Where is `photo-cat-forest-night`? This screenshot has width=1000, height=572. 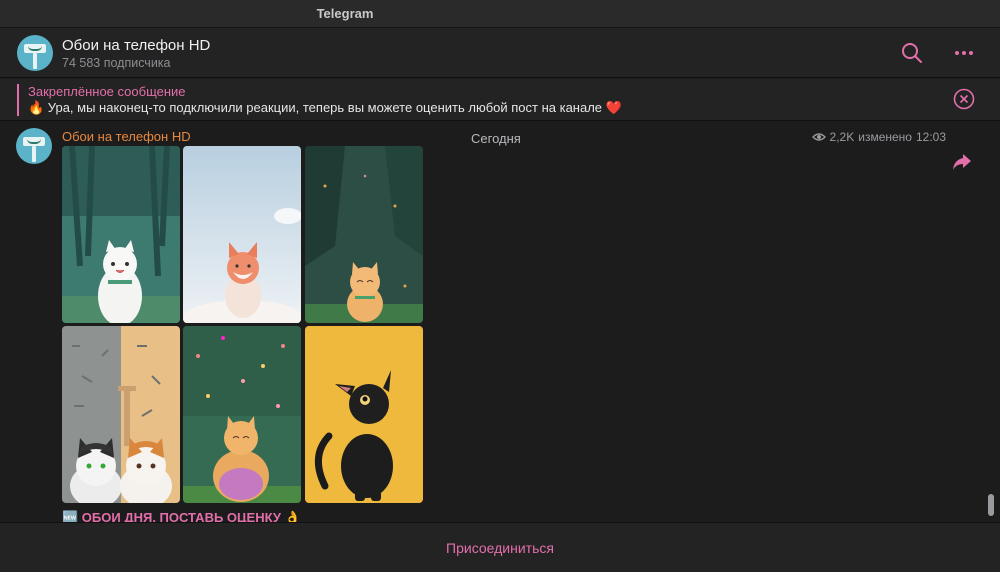
photo-cat-forest-night is located at coordinates (364, 234).